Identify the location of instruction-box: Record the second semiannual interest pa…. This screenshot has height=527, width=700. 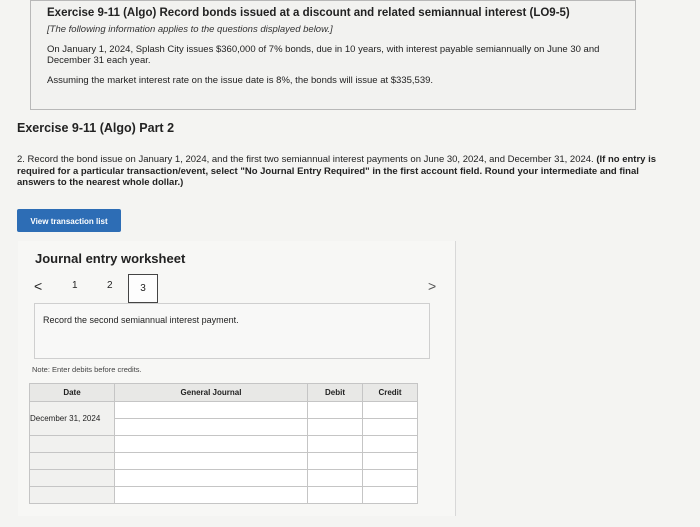
(232, 331).